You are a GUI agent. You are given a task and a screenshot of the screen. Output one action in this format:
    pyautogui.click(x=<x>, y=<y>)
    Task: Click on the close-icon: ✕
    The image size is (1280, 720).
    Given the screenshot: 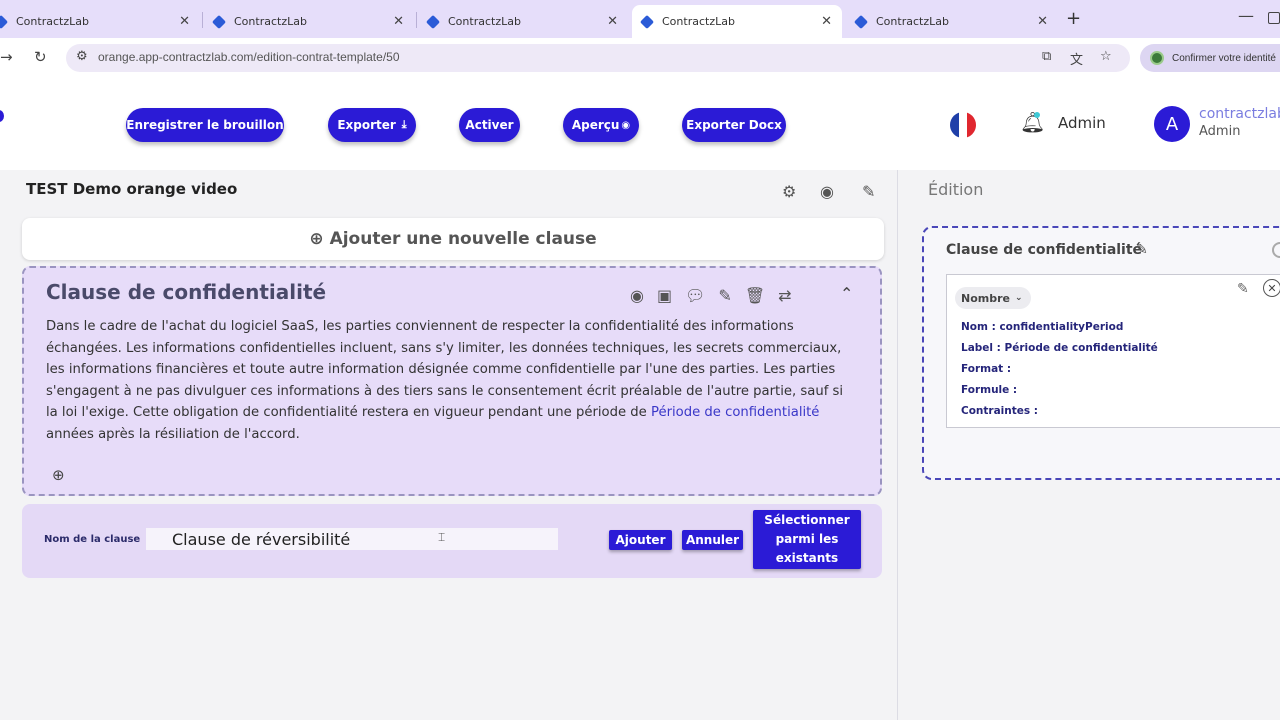 What is the action you would take?
    pyautogui.click(x=1271, y=288)
    